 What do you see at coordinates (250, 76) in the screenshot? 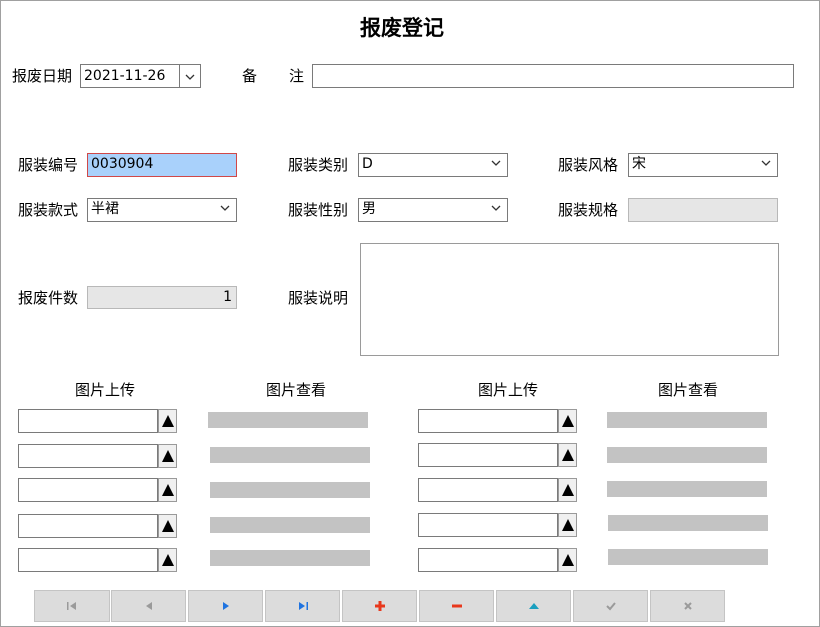
I see `remark-label-a: 备` at bounding box center [250, 76].